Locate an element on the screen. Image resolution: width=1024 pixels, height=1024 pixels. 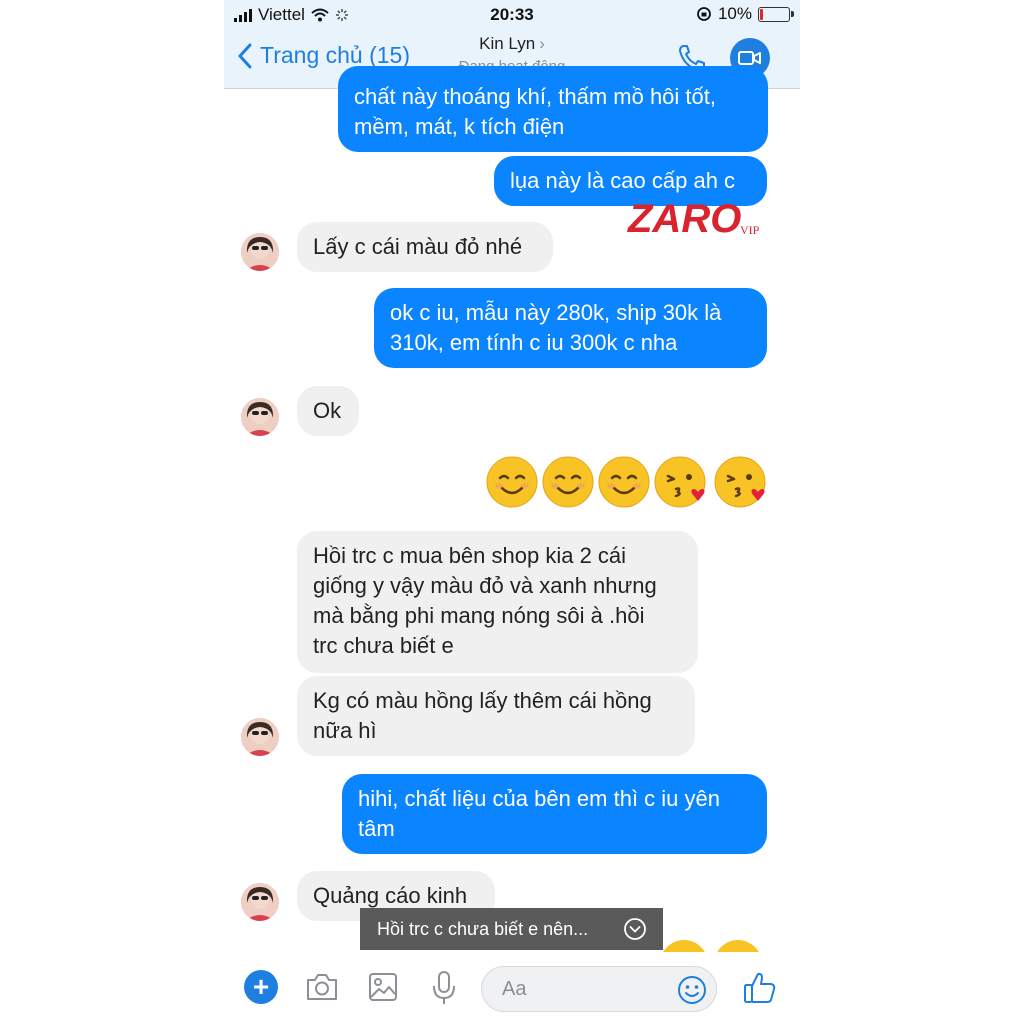
message-line: nữa hì is located at coordinates (345, 730).